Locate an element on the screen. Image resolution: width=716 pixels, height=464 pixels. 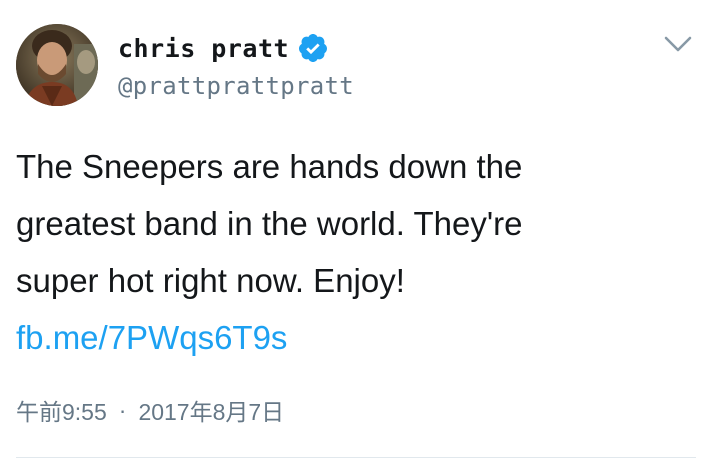
author-row: chris pratt is located at coordinates (223, 48).